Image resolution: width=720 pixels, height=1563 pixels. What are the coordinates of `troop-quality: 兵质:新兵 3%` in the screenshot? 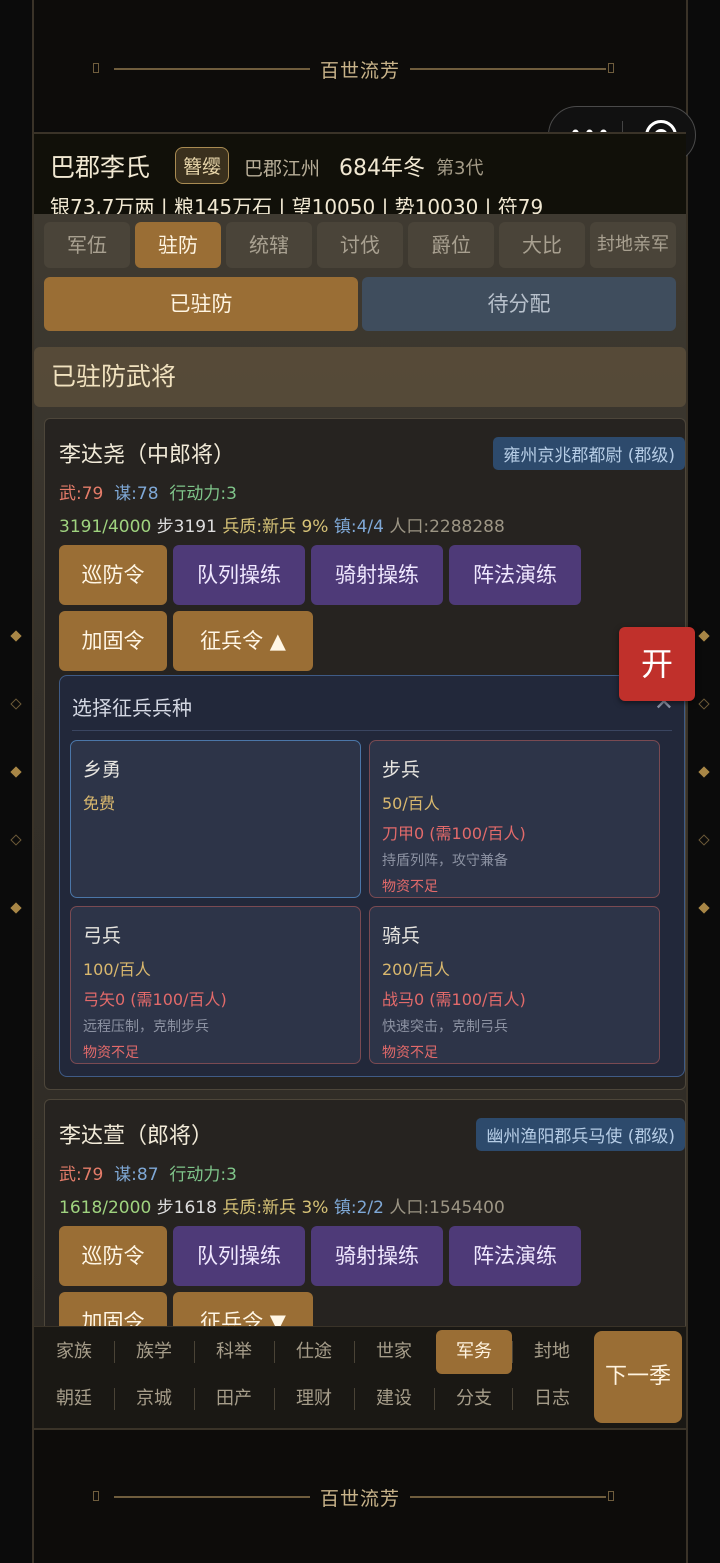 It's located at (275, 1208).